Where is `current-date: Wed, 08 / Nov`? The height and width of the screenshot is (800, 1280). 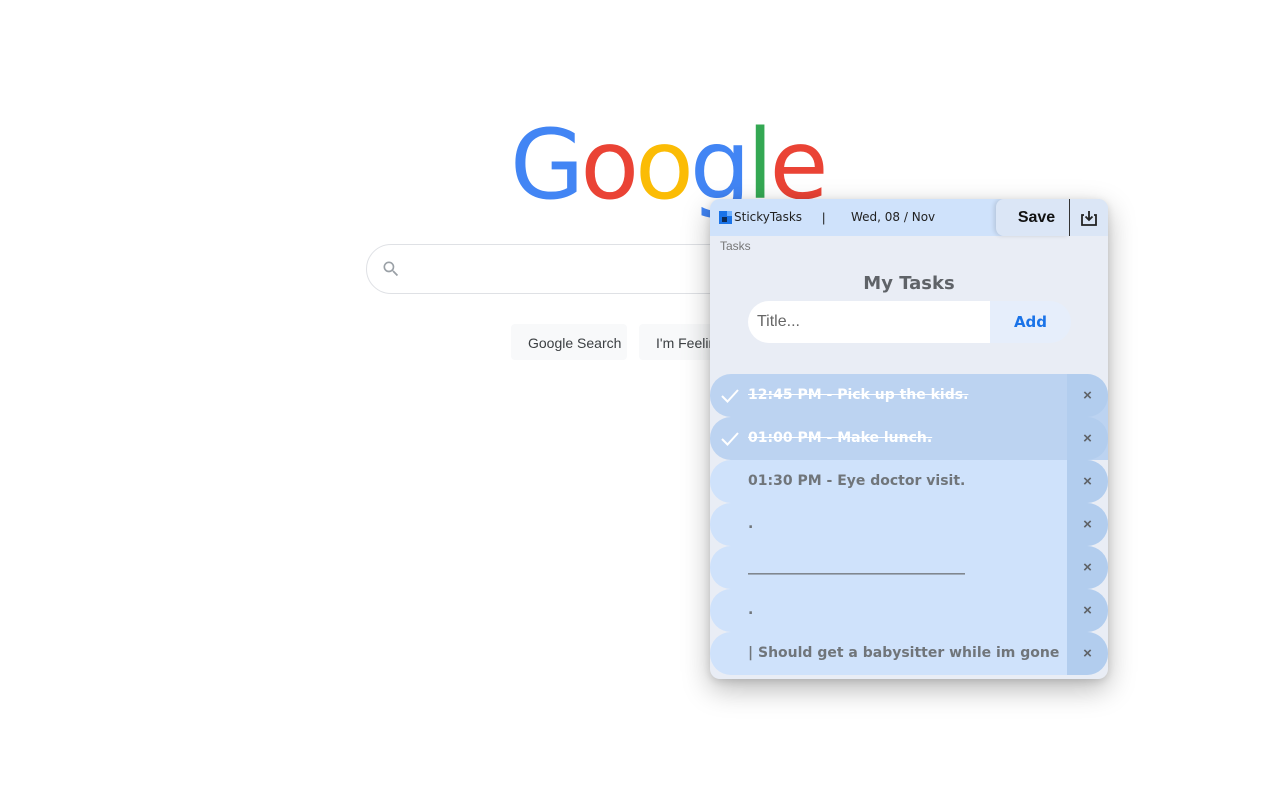 current-date: Wed, 08 / Nov is located at coordinates (893, 217).